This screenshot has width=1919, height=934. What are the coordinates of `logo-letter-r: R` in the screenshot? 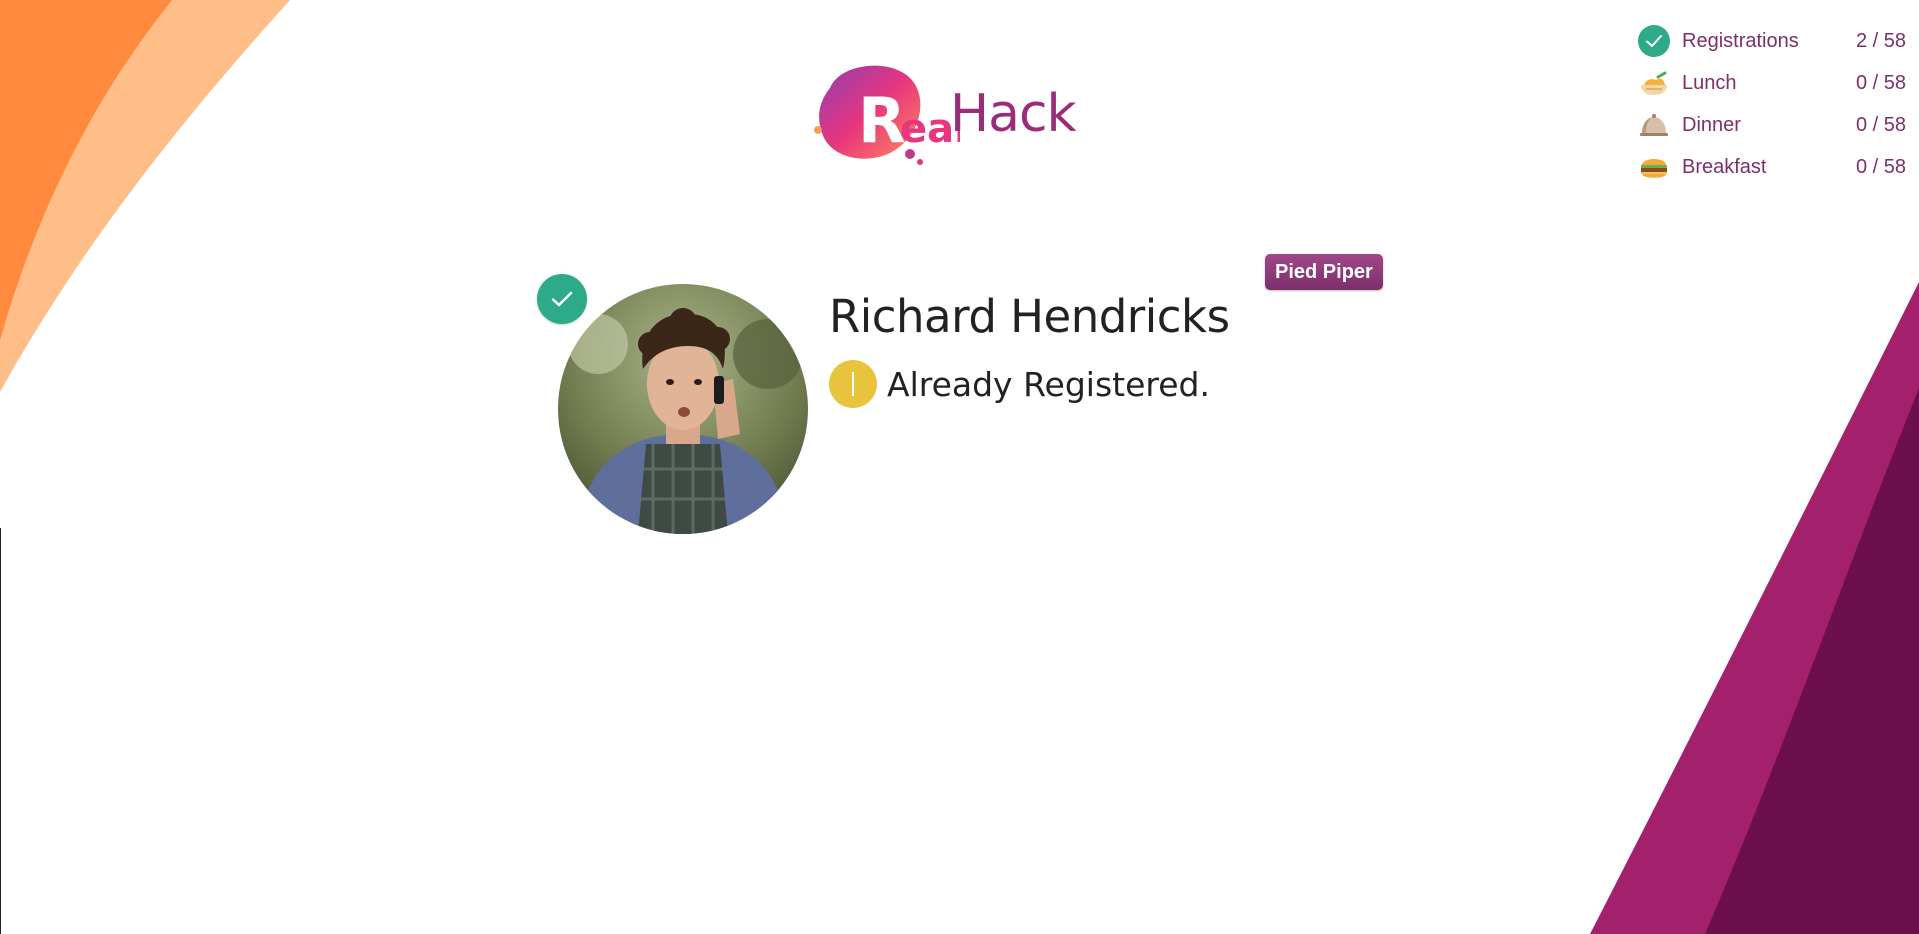 It's located at (882, 120).